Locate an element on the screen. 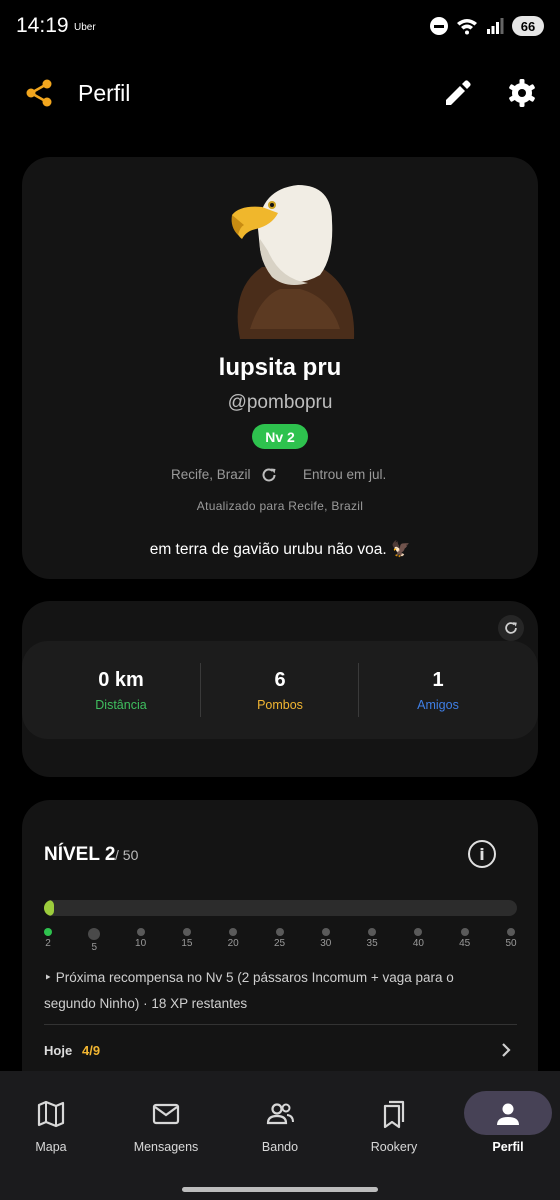 This screenshot has width=560, height=1200. level-badge: Nv 2 is located at coordinates (280, 436).